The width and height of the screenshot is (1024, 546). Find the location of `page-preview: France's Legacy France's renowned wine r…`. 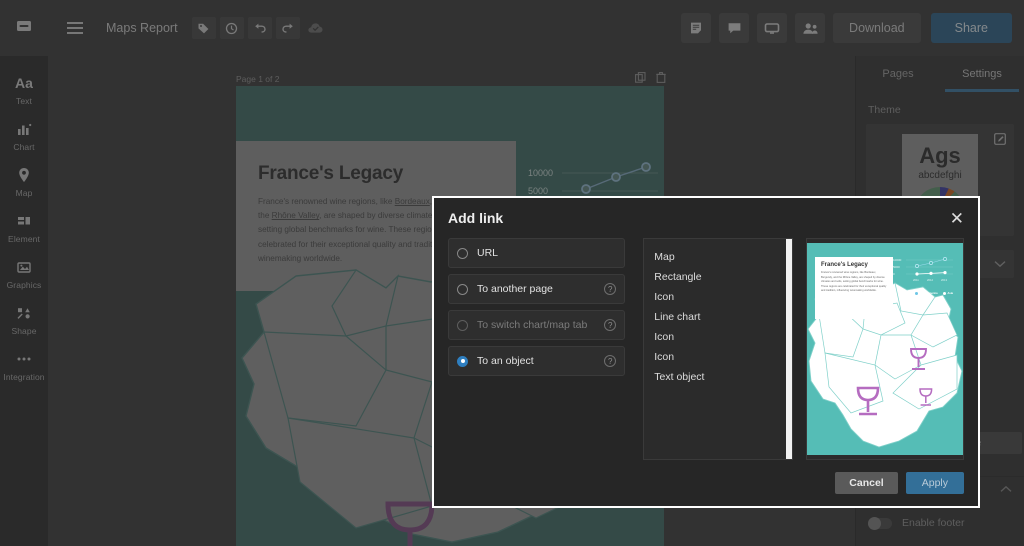

page-preview: France's Legacy France's renowned wine r… is located at coordinates (885, 349).